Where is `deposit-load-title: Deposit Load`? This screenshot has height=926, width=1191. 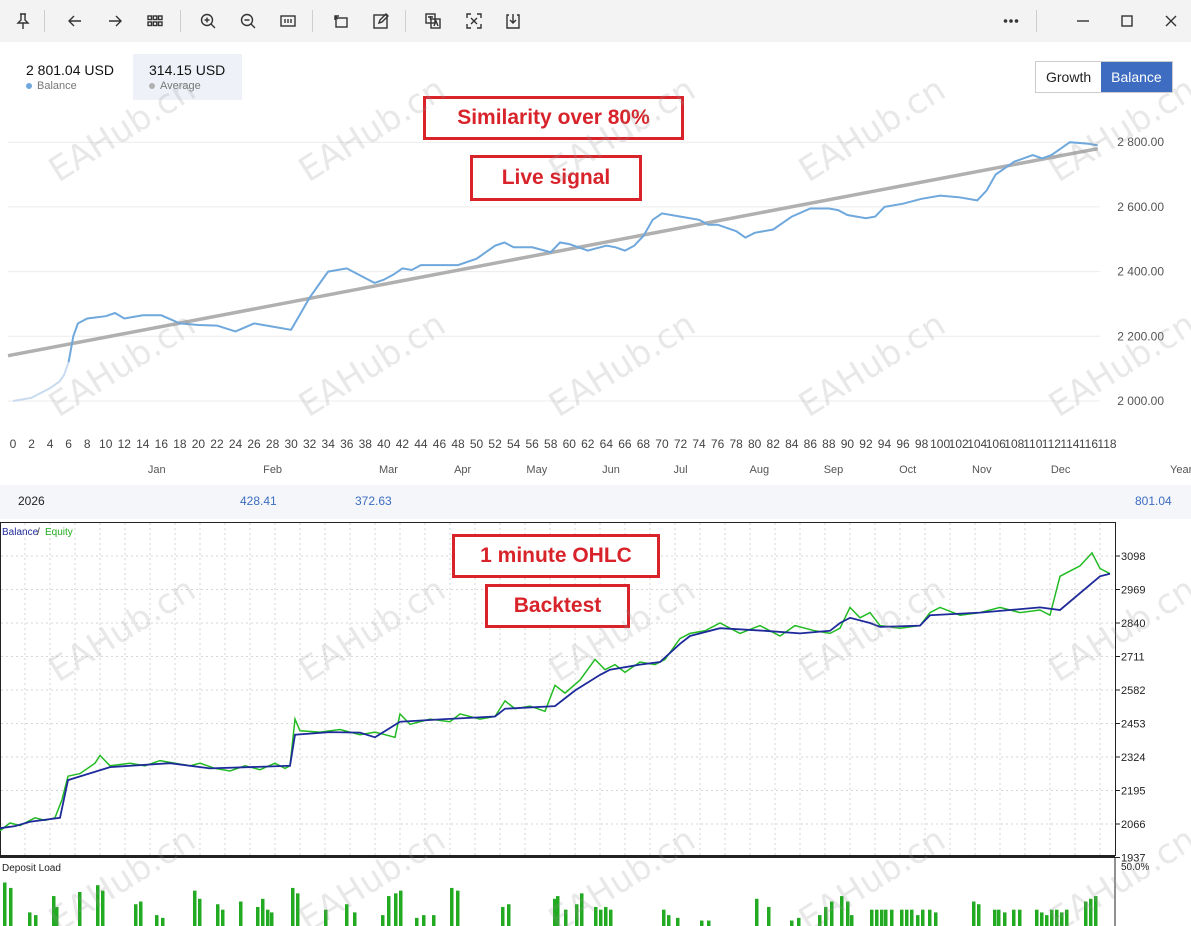 deposit-load-title: Deposit Load is located at coordinates (31, 868).